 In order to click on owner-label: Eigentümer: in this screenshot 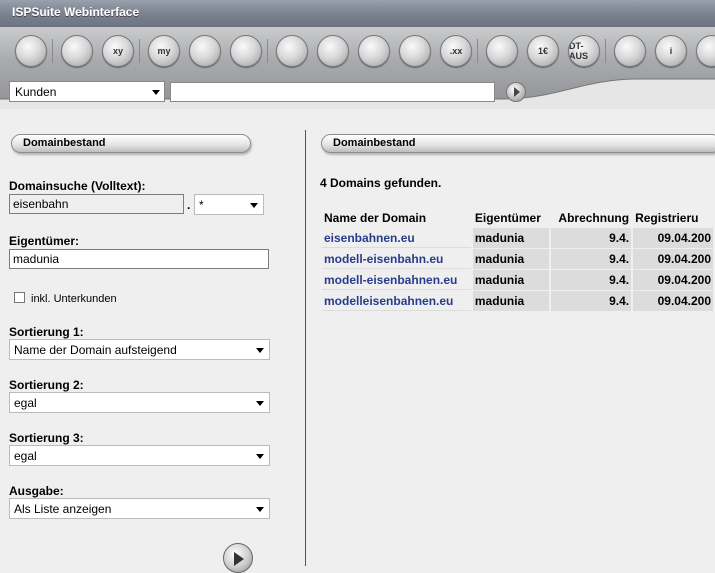, I will do `click(44, 241)`.